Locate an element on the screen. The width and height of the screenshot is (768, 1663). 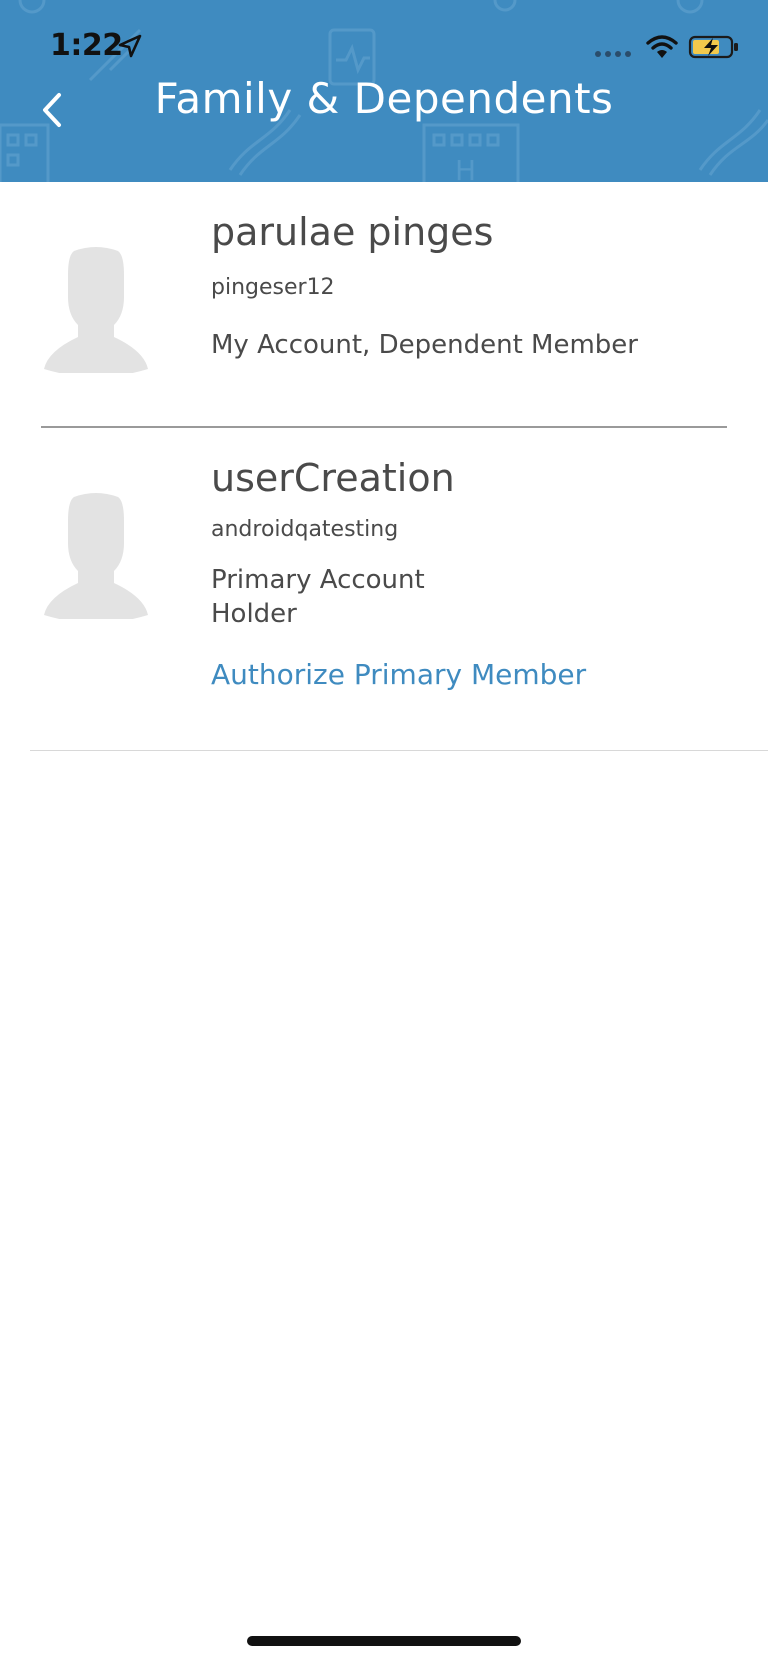
battery-charging-icon is located at coordinates (713, 47).